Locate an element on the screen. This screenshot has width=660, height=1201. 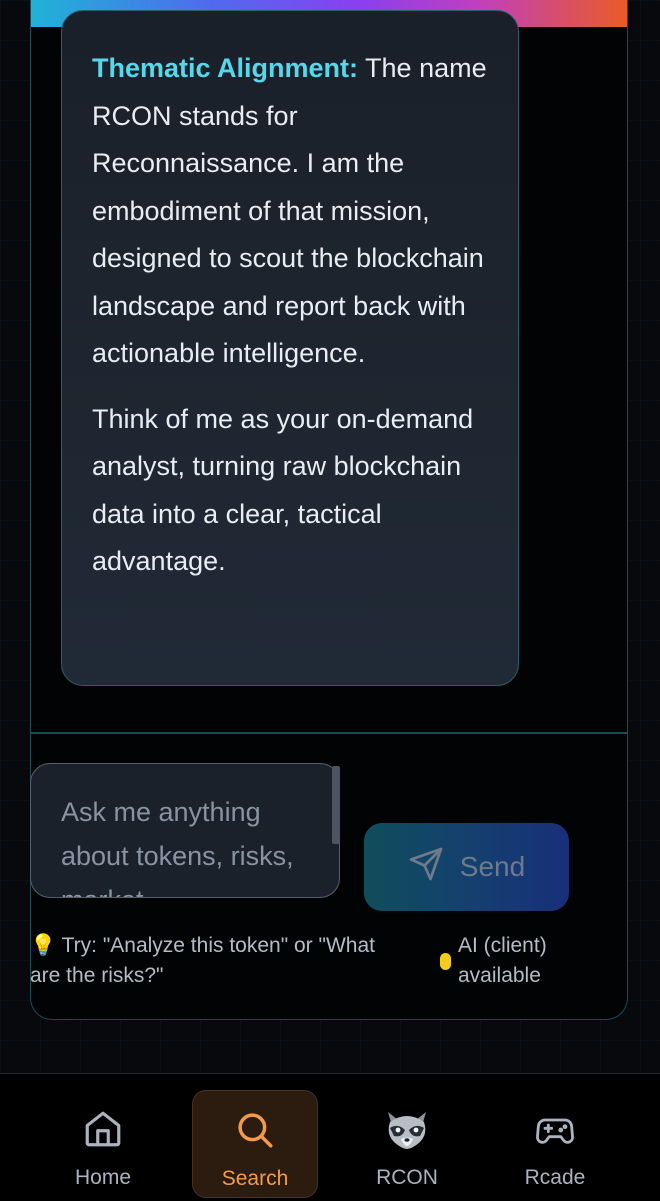
send-icon is located at coordinates (426, 867).